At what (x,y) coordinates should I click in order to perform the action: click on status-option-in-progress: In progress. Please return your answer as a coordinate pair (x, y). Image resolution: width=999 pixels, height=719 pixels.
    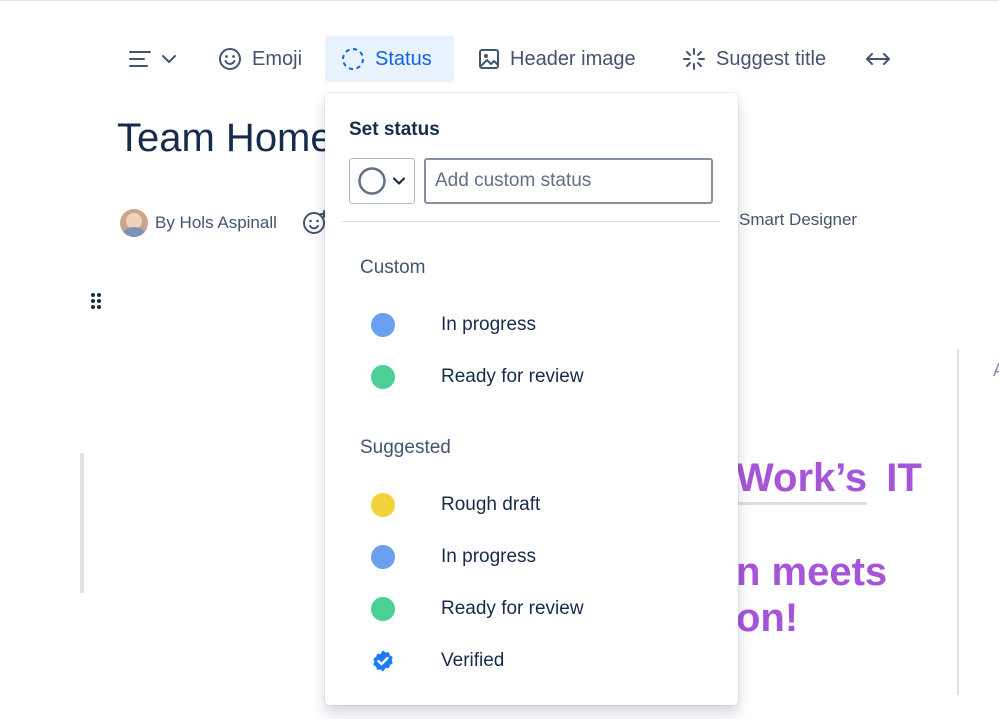
    Looking at the image, I should click on (533, 557).